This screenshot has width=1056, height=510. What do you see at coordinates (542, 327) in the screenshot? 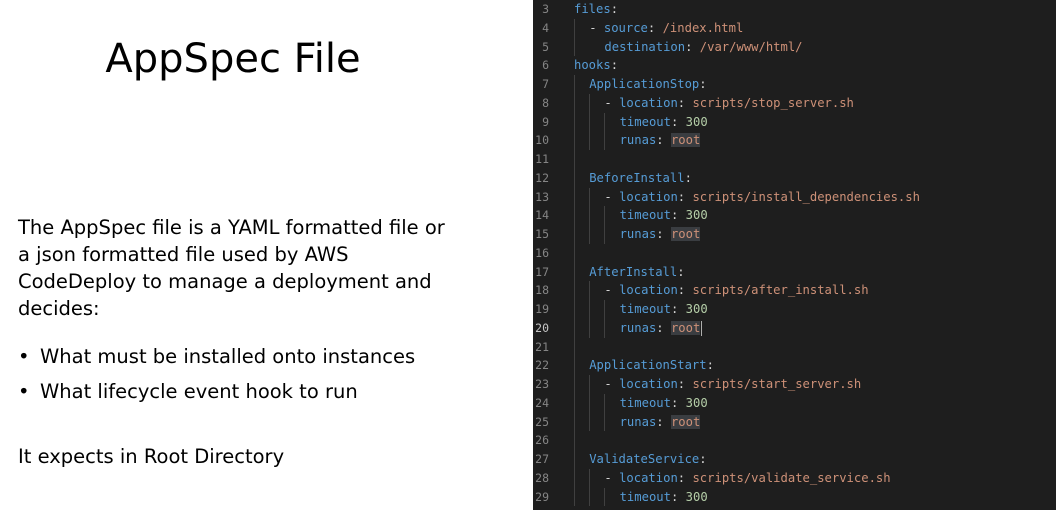
I see `line-number: 20` at bounding box center [542, 327].